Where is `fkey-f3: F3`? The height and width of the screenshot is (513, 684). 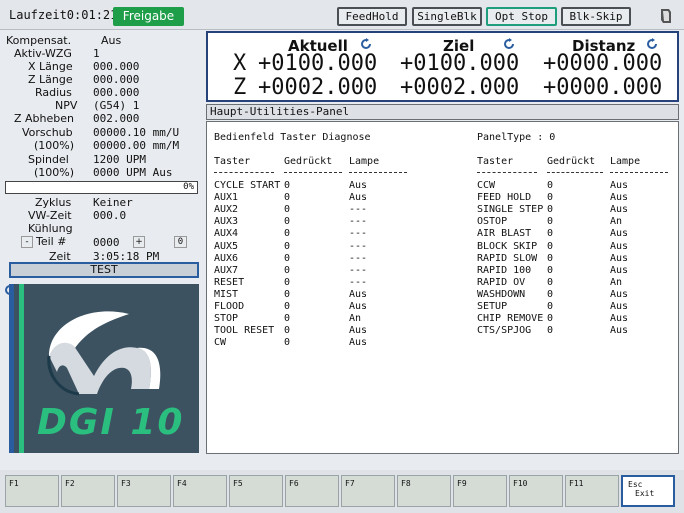
fkey-f3: F3 is located at coordinates (144, 491).